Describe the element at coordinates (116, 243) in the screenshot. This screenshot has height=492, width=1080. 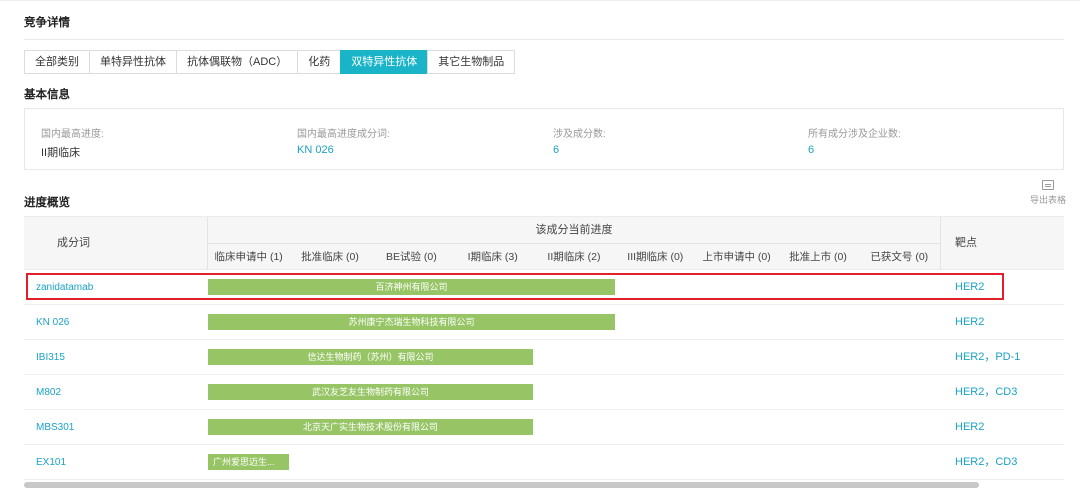
I see `column-header-component: 成分词` at that location.